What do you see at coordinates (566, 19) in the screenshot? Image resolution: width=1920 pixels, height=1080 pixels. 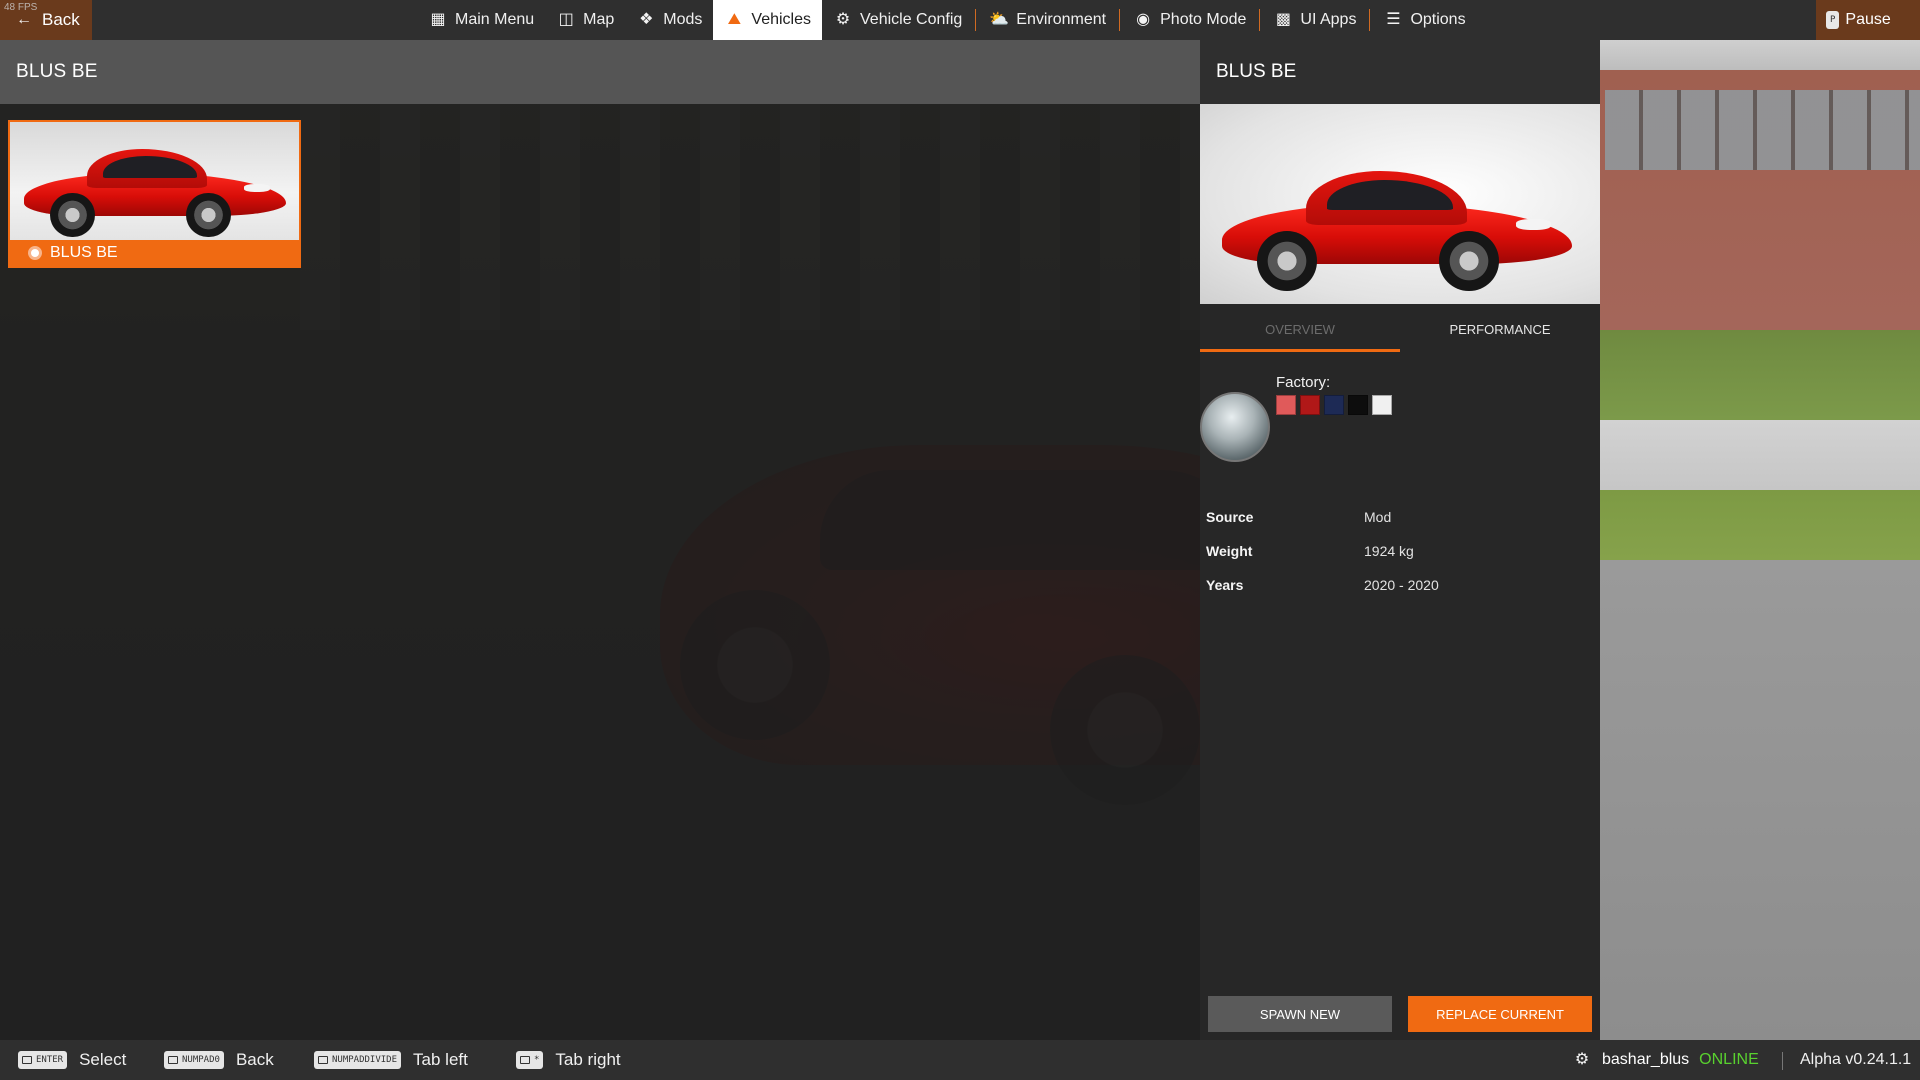 I see `map-icon: ◫` at bounding box center [566, 19].